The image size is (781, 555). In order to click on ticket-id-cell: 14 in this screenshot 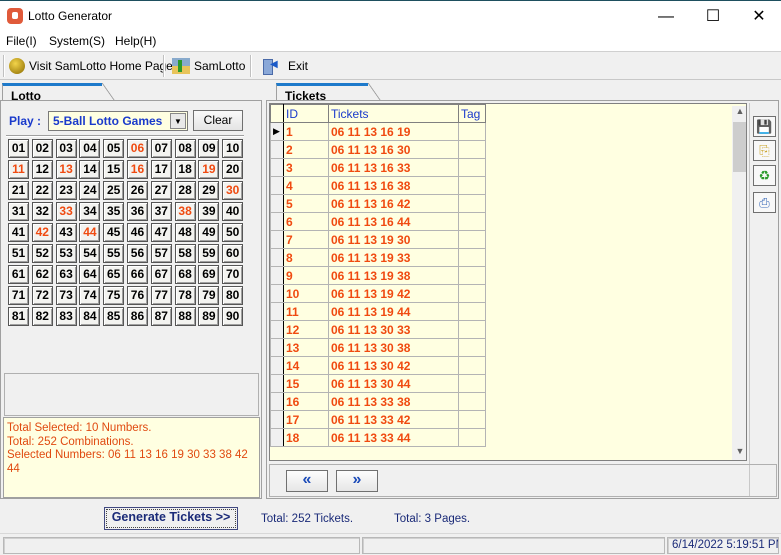, I will do `click(306, 365)`.